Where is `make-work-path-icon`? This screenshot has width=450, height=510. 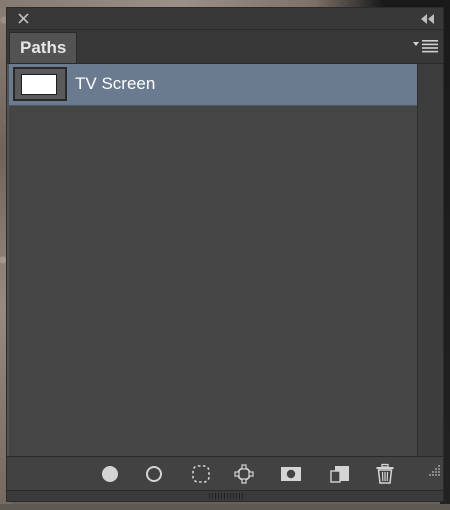 make-work-path-icon is located at coordinates (244, 474).